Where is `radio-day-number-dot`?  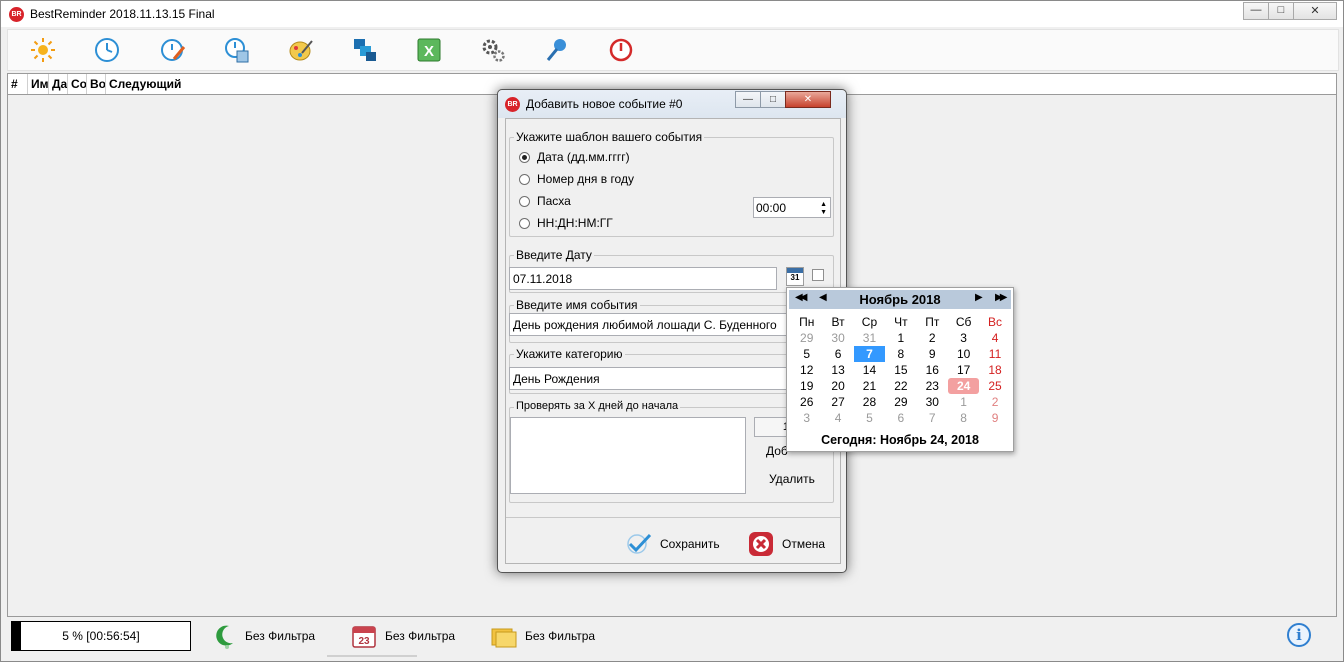 radio-day-number-dot is located at coordinates (524, 179).